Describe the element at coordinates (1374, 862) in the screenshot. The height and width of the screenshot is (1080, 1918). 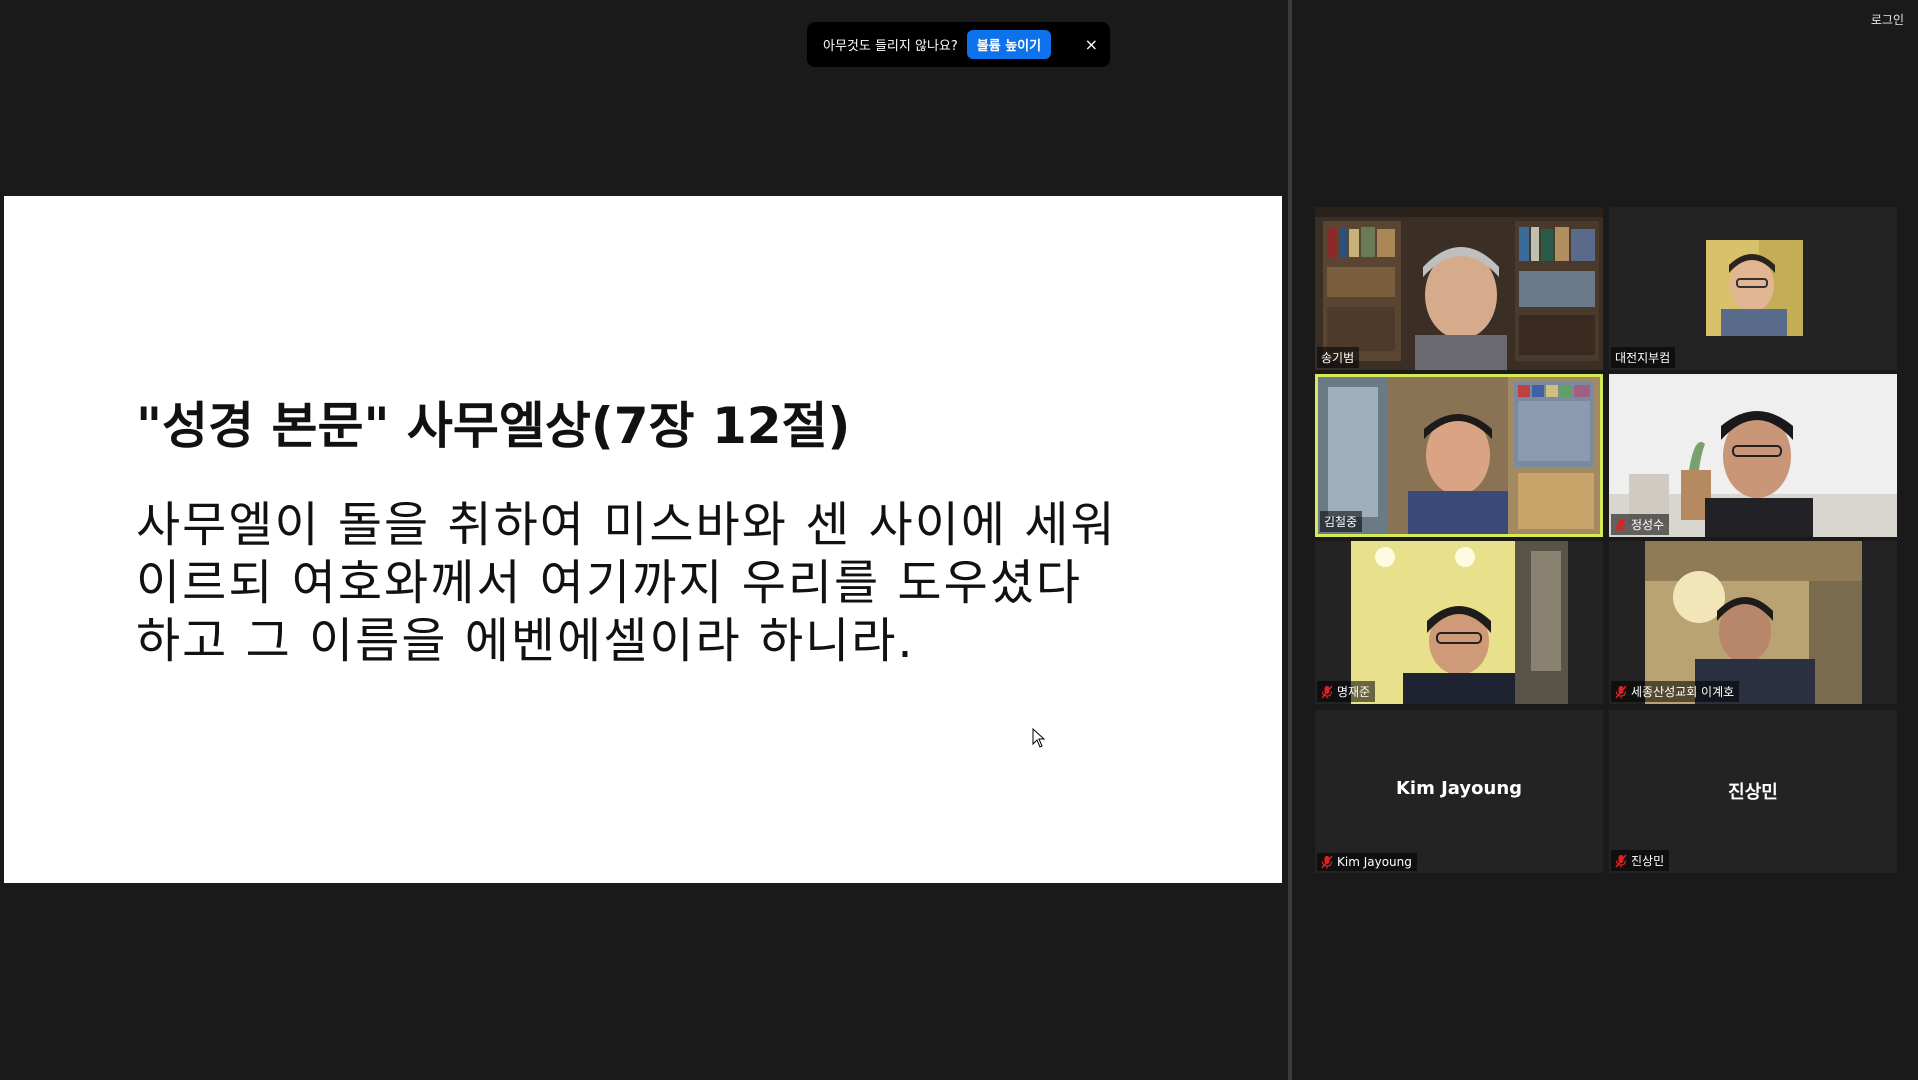
I see `participant-name: Kim Jayoung` at that location.